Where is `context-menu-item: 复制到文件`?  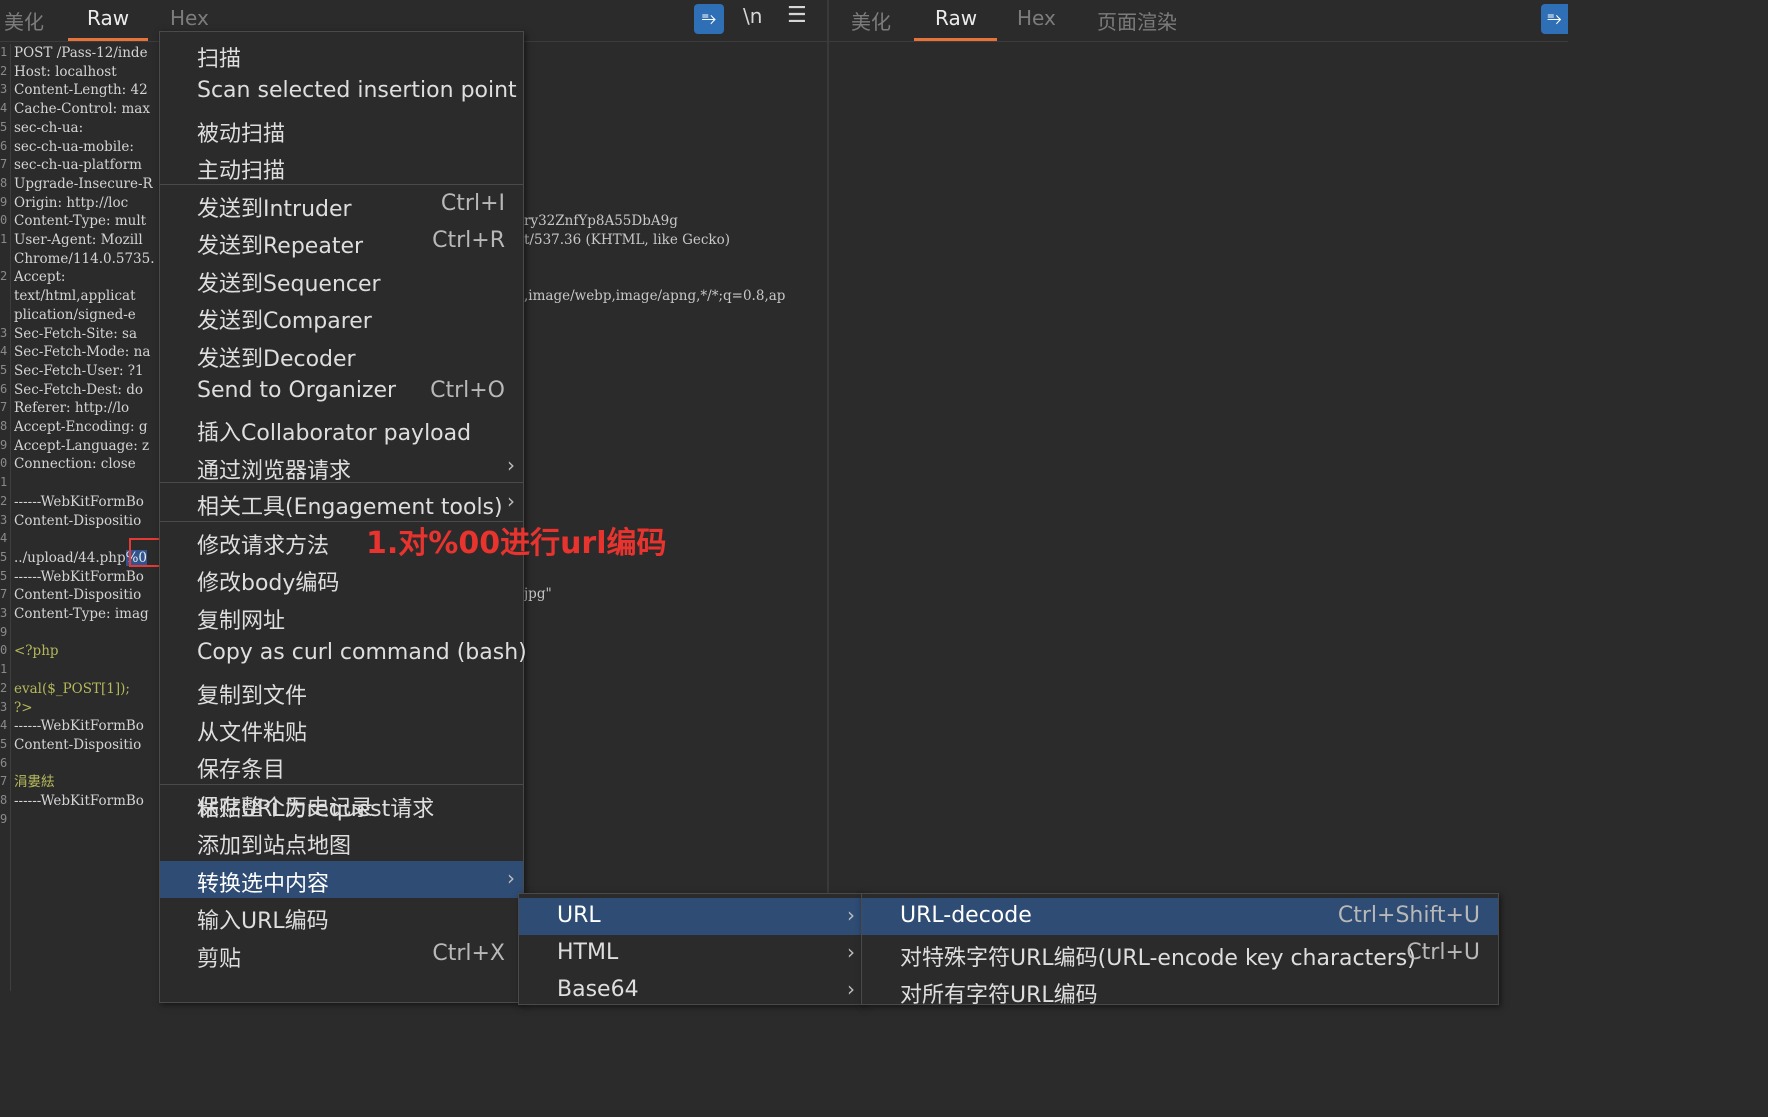
context-menu-item: 复制到文件 is located at coordinates (341, 691).